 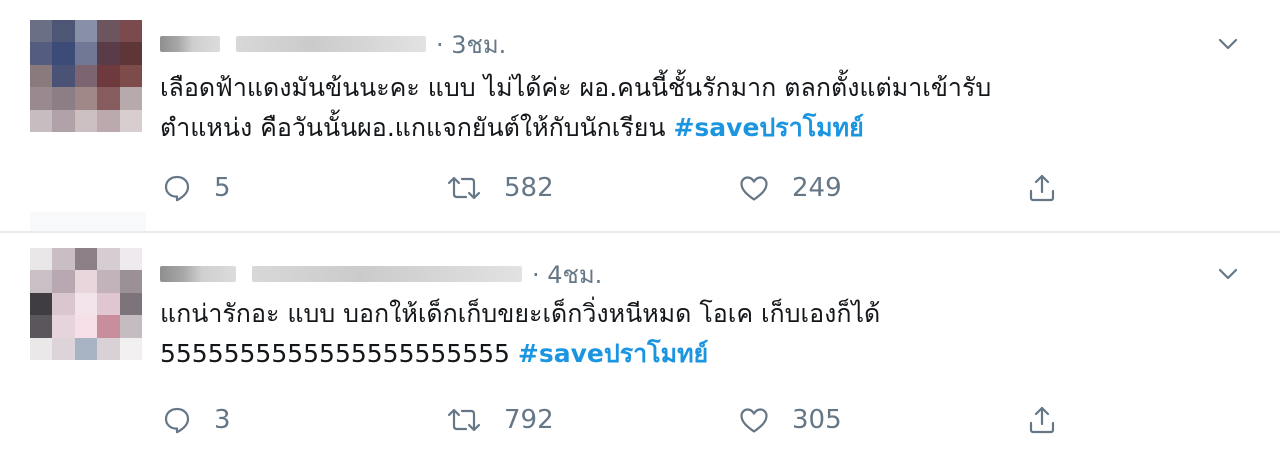 I want to click on like-button: 305, so click(x=790, y=420).